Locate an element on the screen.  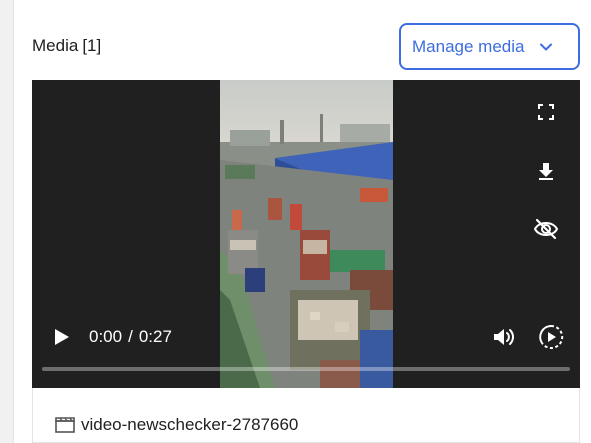
file-info: video-newschecker-2787660 is located at coordinates (306, 415).